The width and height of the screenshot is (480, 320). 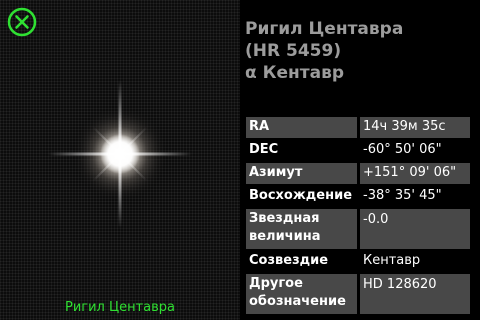 I want to click on star-title-line: α Кентавр, so click(x=295, y=73).